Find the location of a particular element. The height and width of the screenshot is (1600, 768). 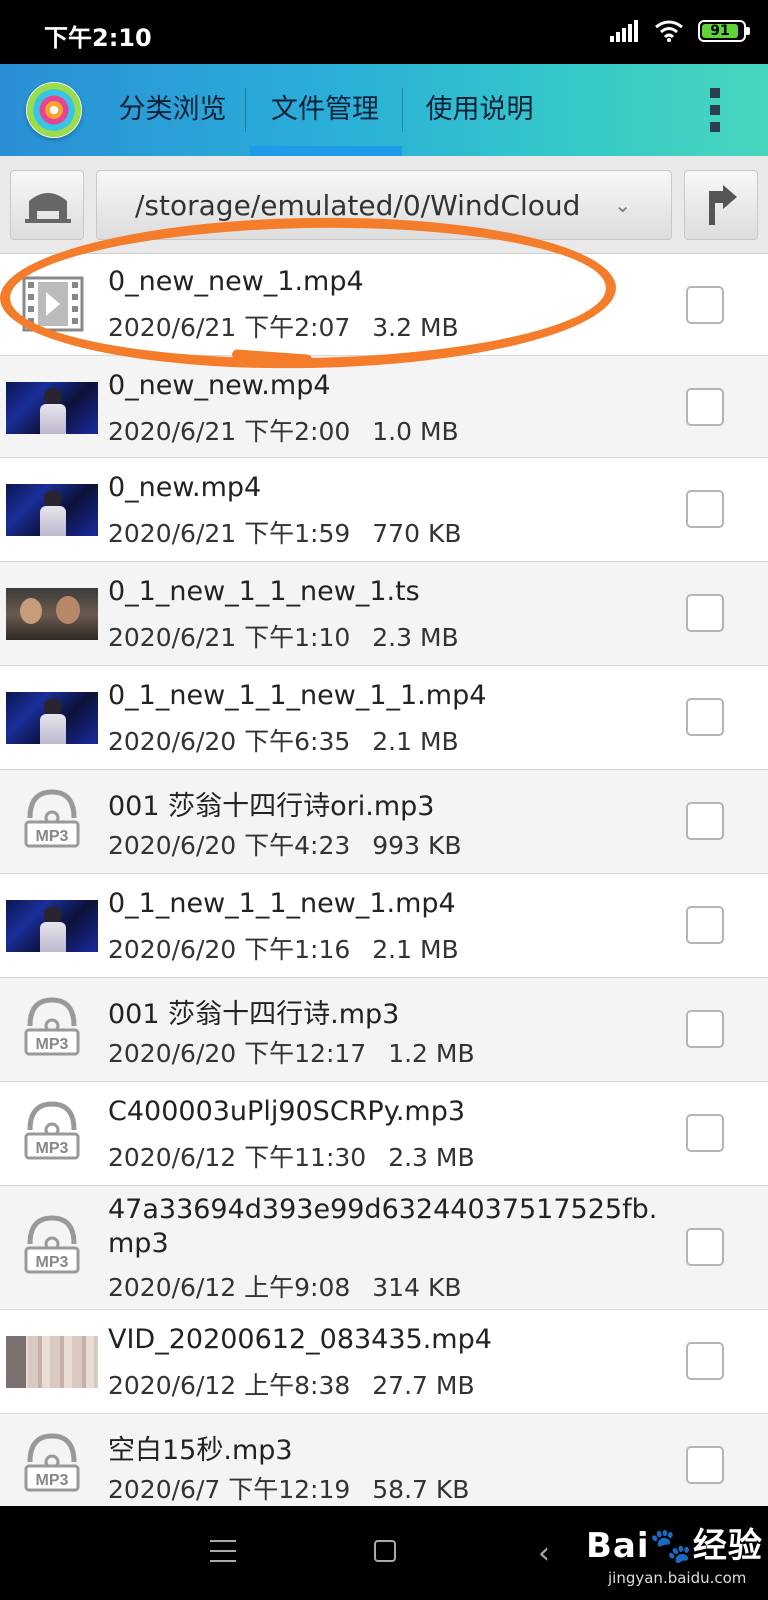

file-meta: 2020/6/21 下午2:07 3.2 MB is located at coordinates (283, 326).